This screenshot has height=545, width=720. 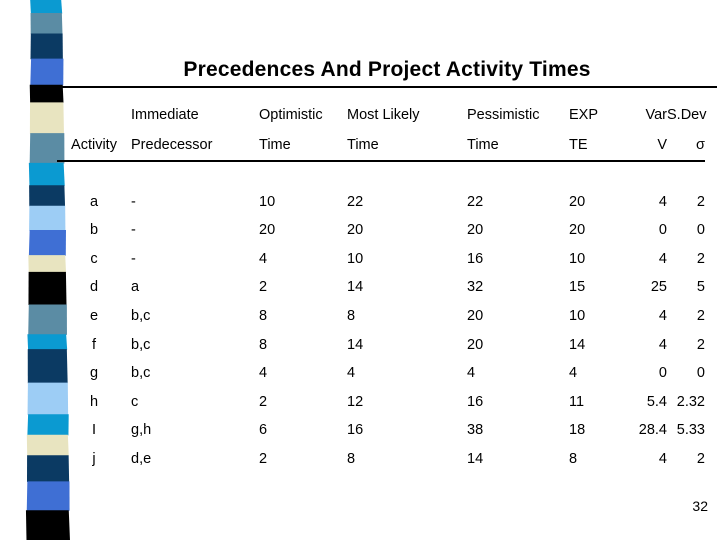 I want to click on table-row: e b,c 8 8 20 10 4 2, so click(x=381, y=309).